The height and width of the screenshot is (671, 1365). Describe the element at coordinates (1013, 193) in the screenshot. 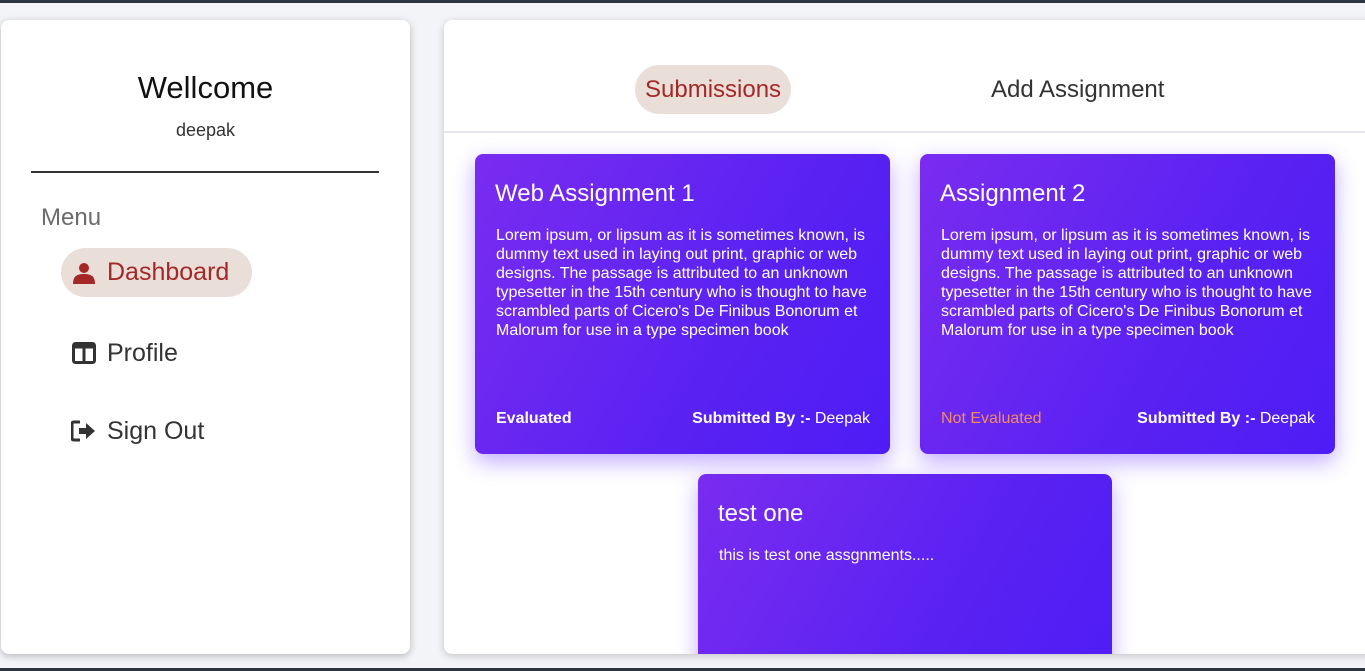

I see `assignment-title: Assignment 2` at that location.